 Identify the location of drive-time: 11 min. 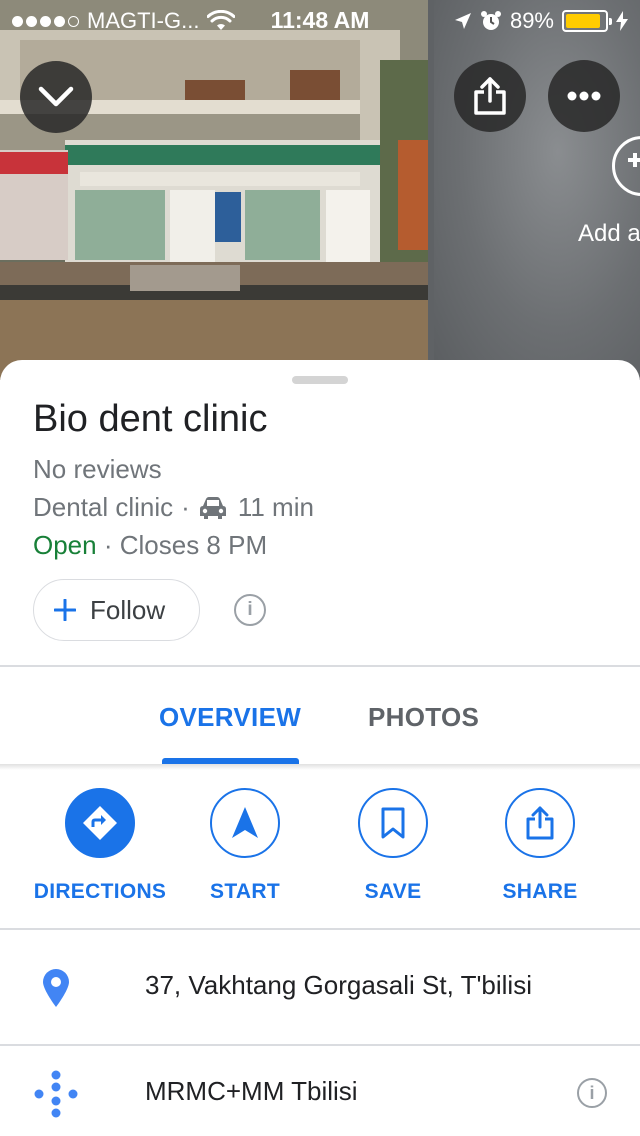
(275, 507).